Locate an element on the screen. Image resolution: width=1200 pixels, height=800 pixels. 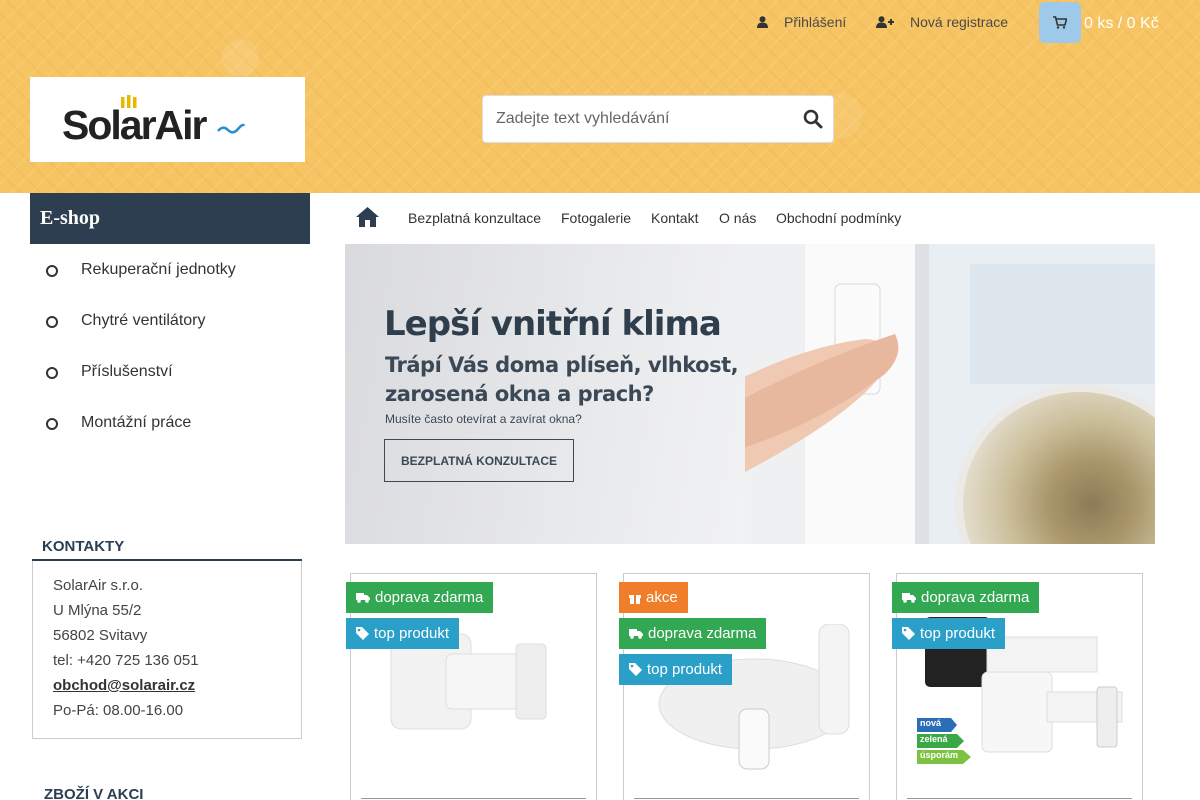
category-chytre-ventilatory: Chytré ventilátory is located at coordinates (126, 321).